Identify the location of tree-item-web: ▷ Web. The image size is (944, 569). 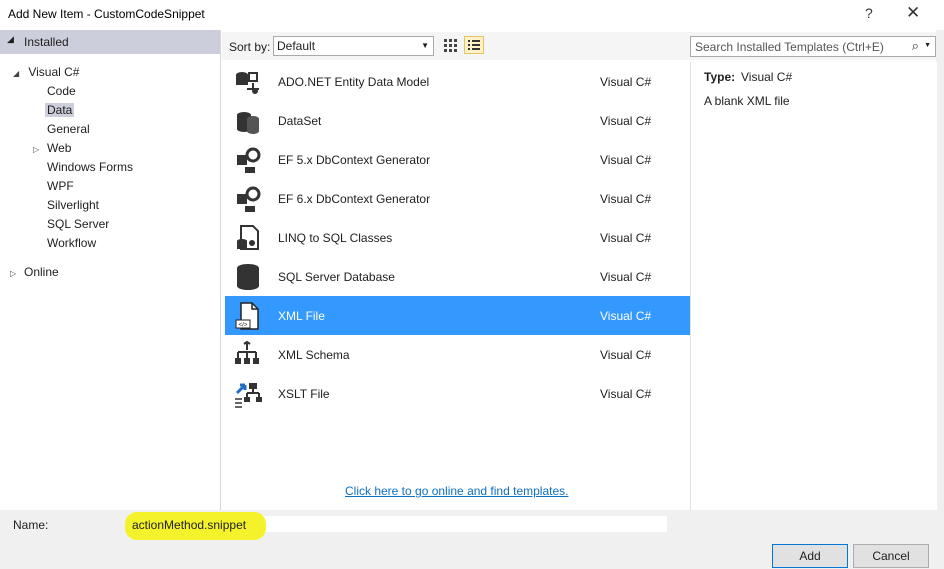
(52, 148).